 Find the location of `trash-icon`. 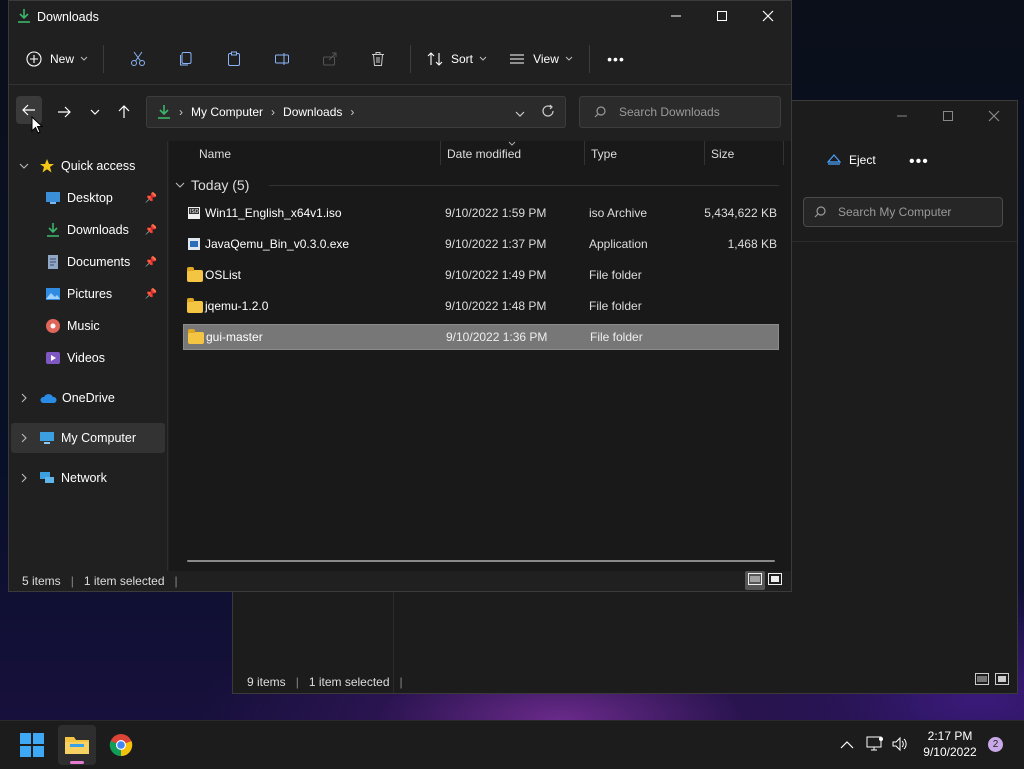

trash-icon is located at coordinates (378, 58).